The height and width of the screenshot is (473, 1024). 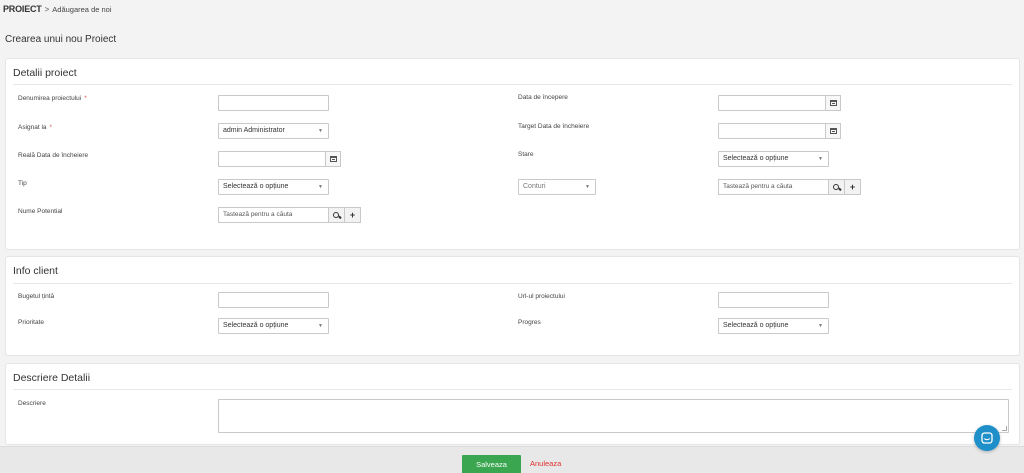 What do you see at coordinates (273, 300) in the screenshot?
I see `budget-input` at bounding box center [273, 300].